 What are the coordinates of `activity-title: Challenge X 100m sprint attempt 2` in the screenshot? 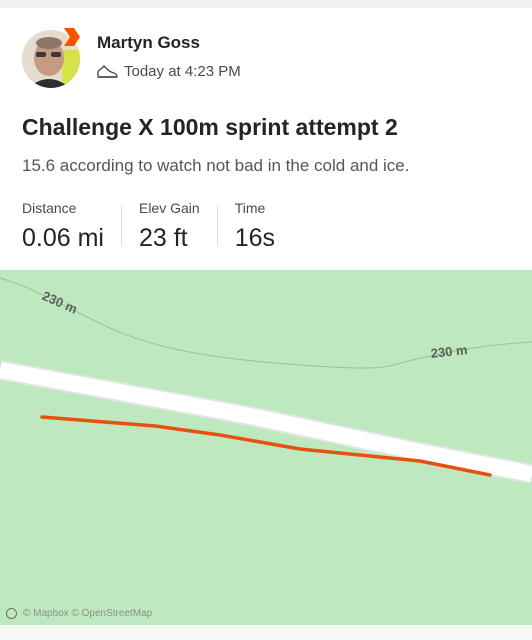 It's located at (210, 127).